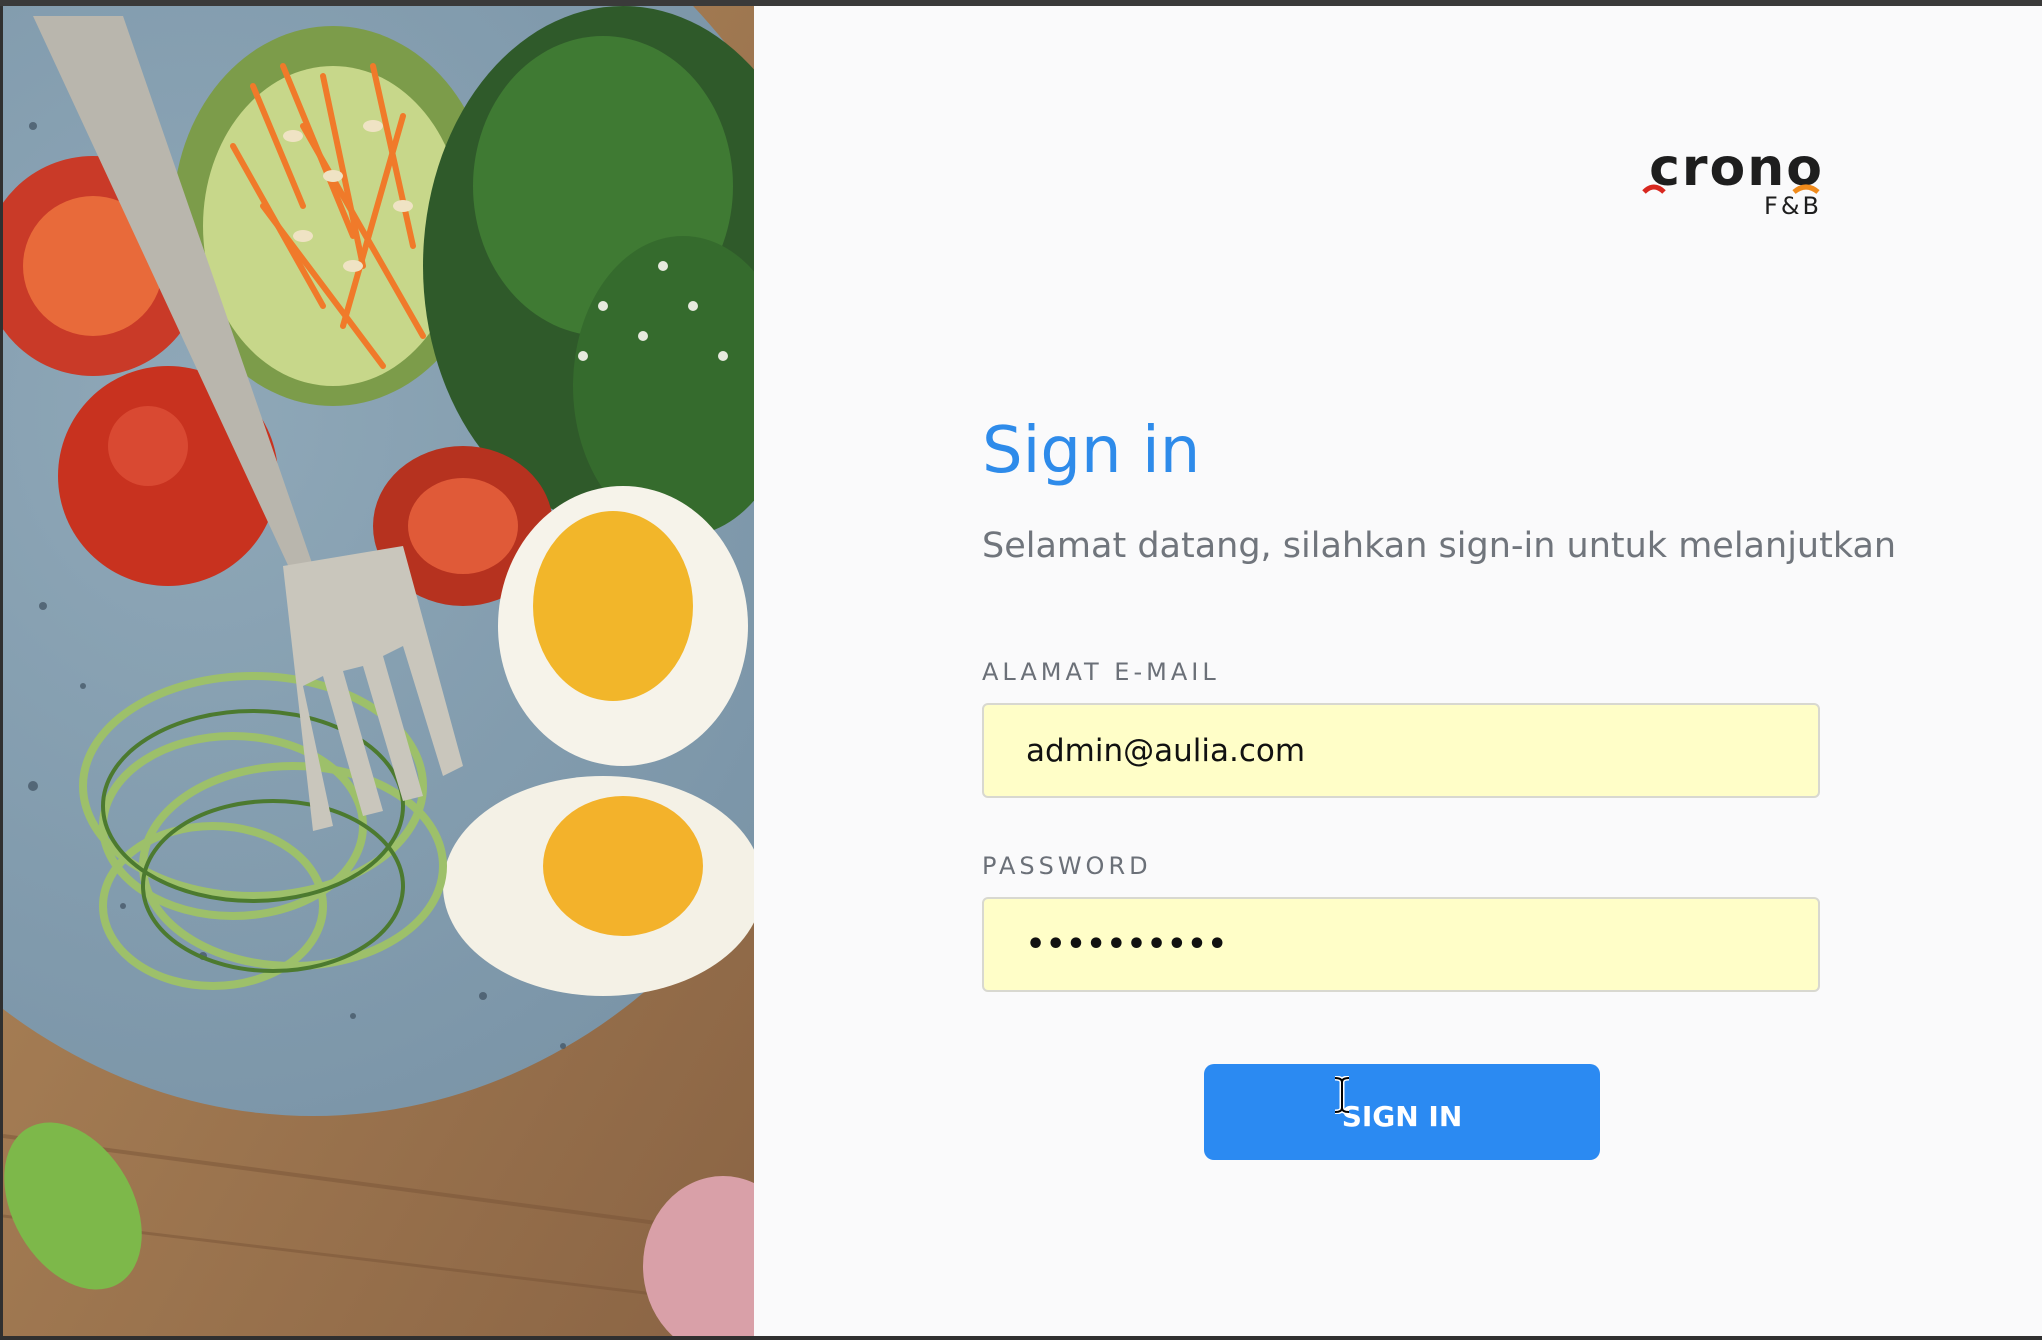 This screenshot has height=1340, width=2042. What do you see at coordinates (1101, 672) in the screenshot?
I see `email-label: ALAMAT E-MAIL` at bounding box center [1101, 672].